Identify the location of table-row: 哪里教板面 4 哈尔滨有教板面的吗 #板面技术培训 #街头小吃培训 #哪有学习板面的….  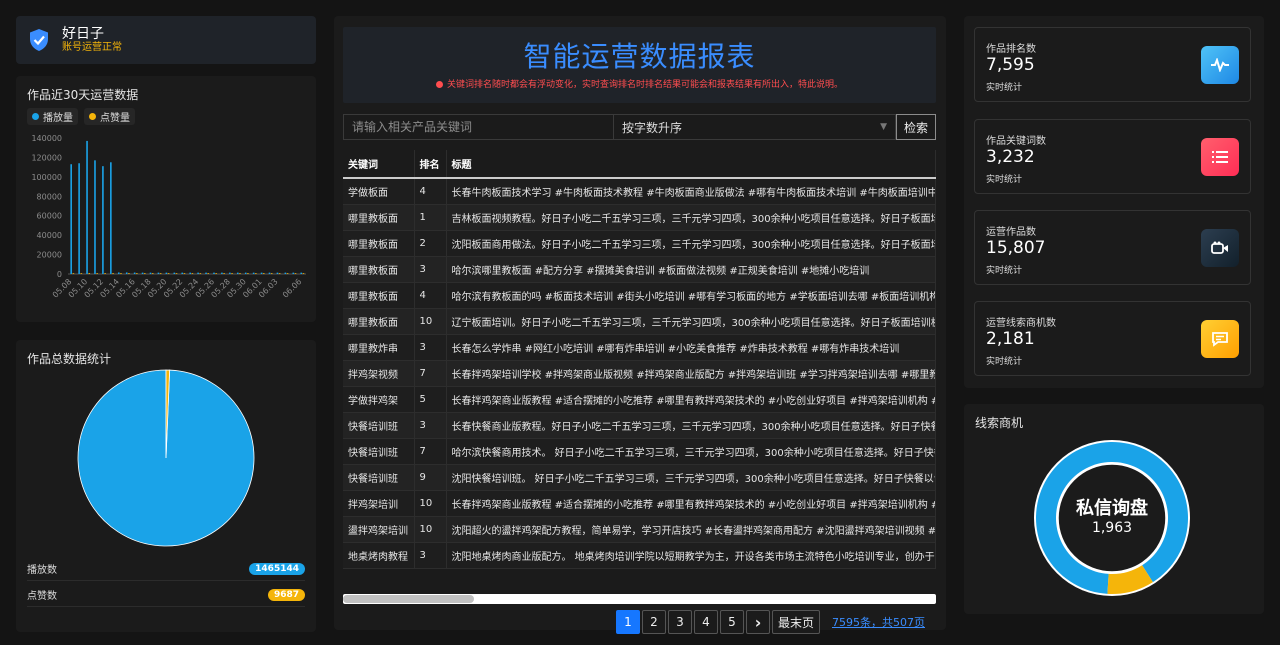
(639, 295).